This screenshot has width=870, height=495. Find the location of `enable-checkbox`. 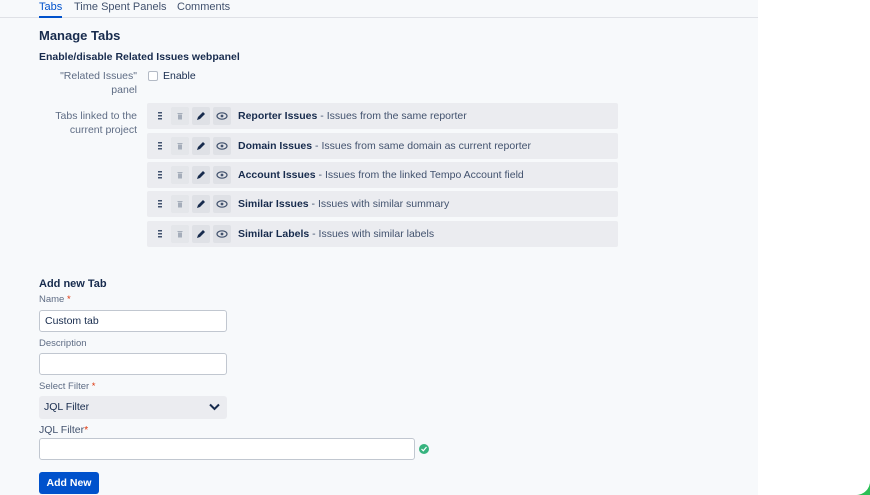

enable-checkbox is located at coordinates (153, 76).